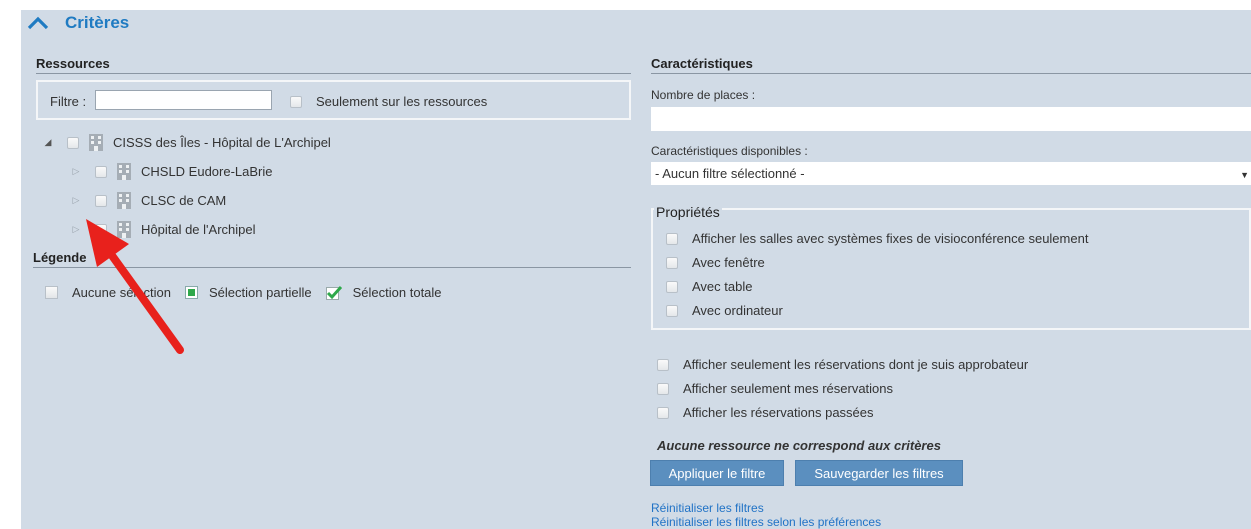  What do you see at coordinates (122, 292) in the screenshot?
I see `legend-none-label: Aucune sélection` at bounding box center [122, 292].